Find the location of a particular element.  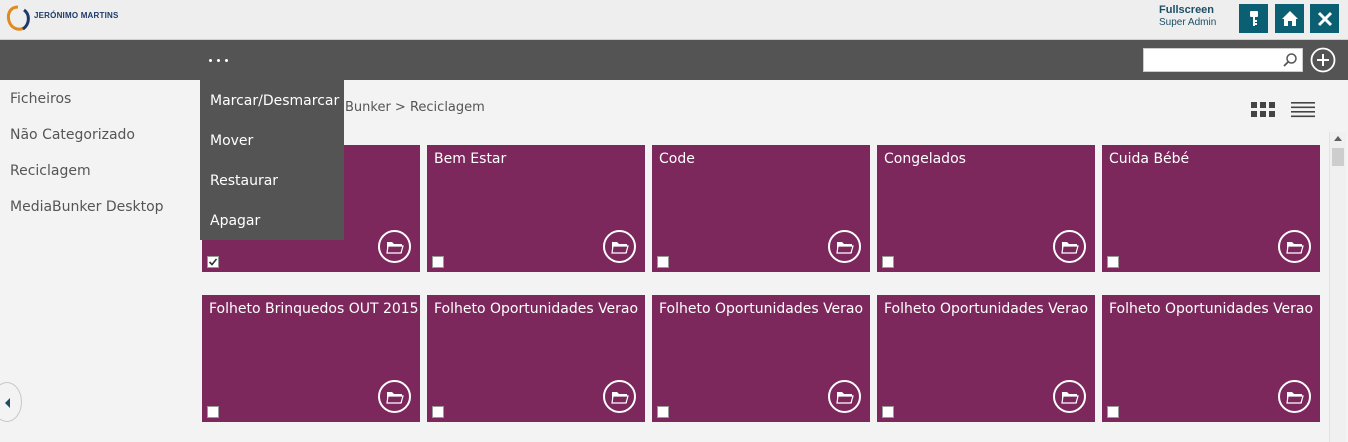

grid-view-icon is located at coordinates (1263, 110).